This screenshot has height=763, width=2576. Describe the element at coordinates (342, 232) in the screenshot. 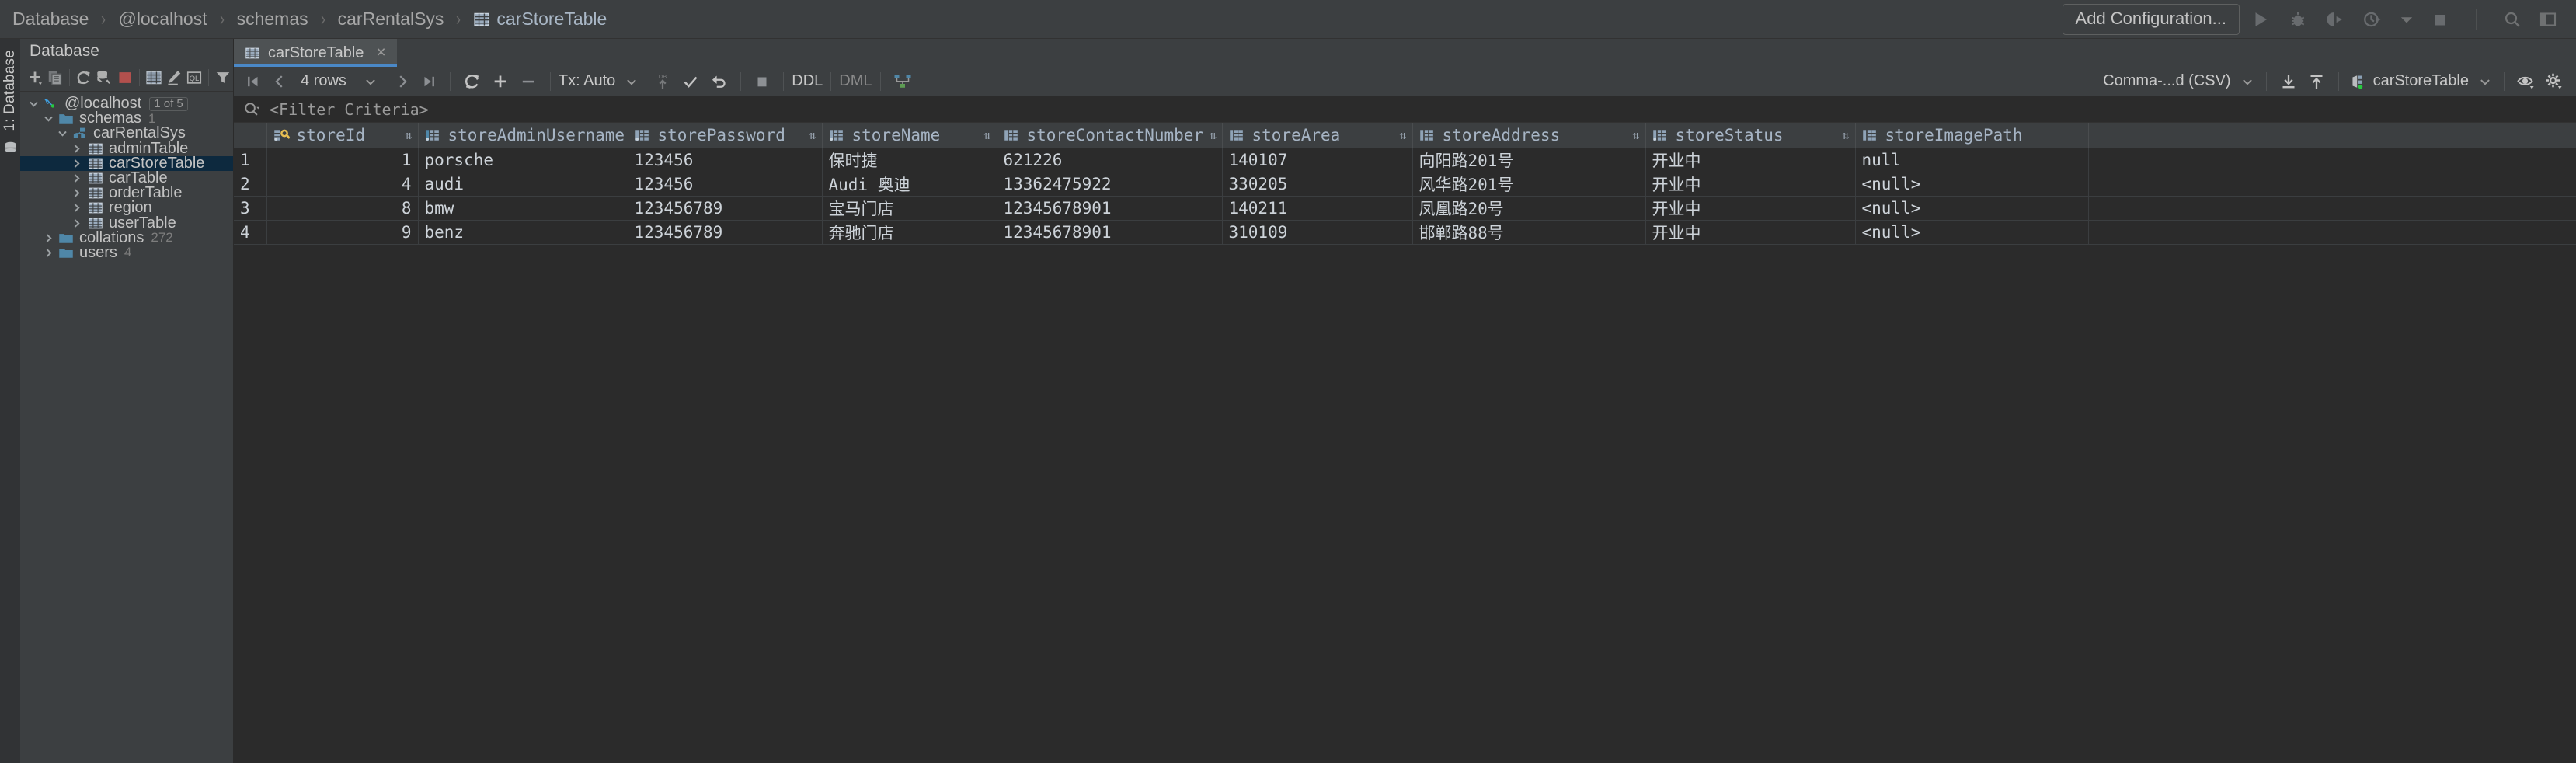

I see `cell-storeid: 9` at that location.